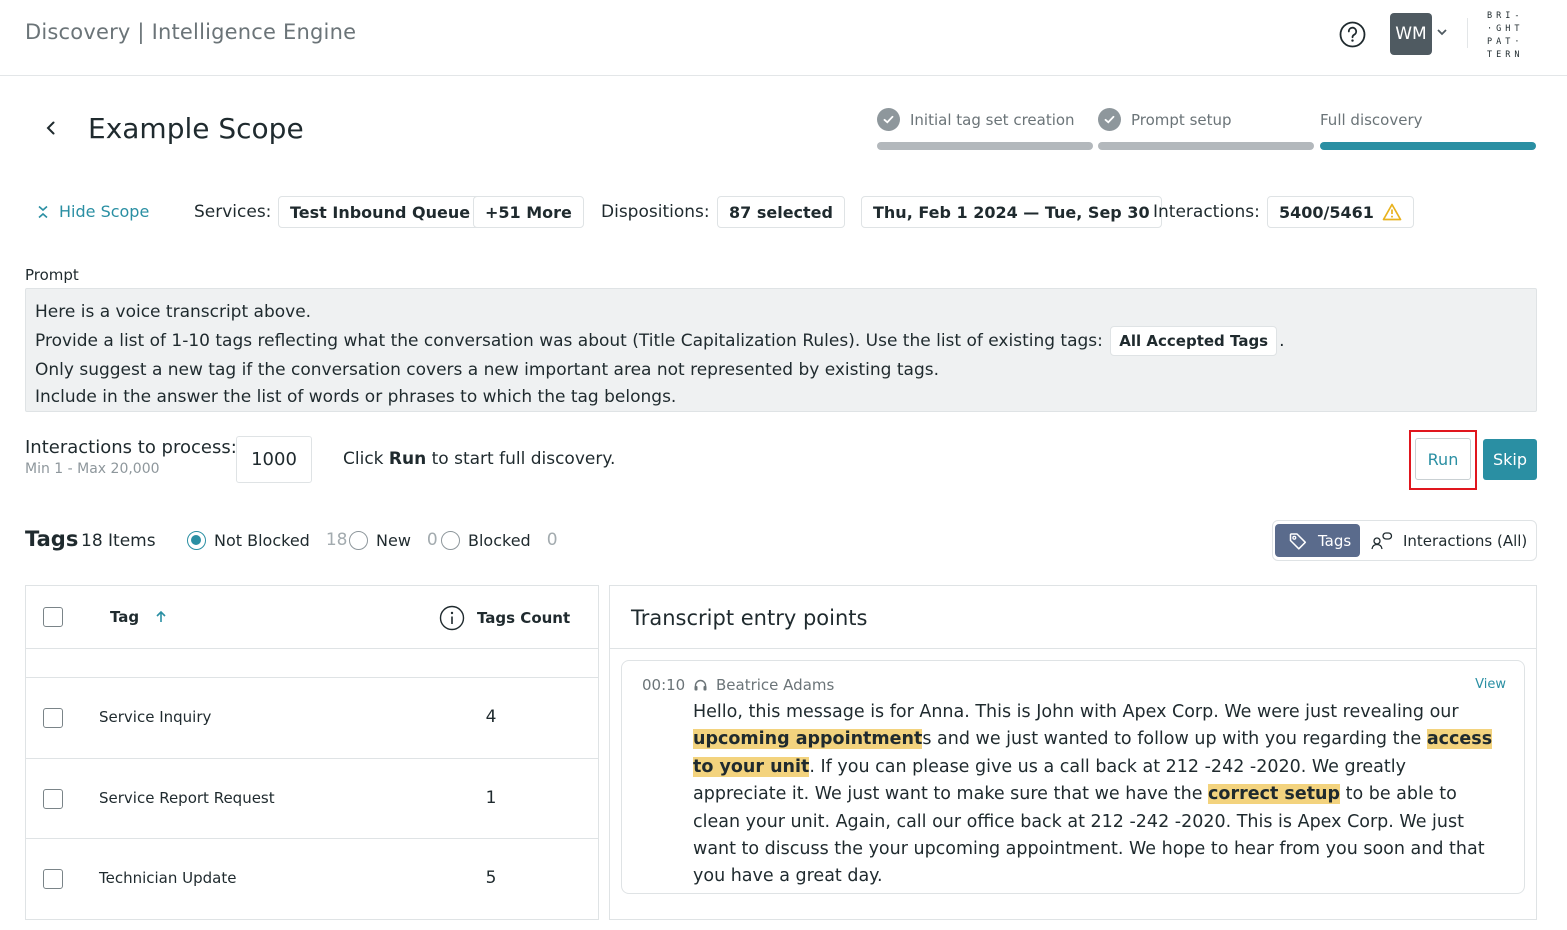 Image resolution: width=1567 pixels, height=930 pixels. Describe the element at coordinates (312, 798) in the screenshot. I see `table-row: Service Report Request 1` at that location.